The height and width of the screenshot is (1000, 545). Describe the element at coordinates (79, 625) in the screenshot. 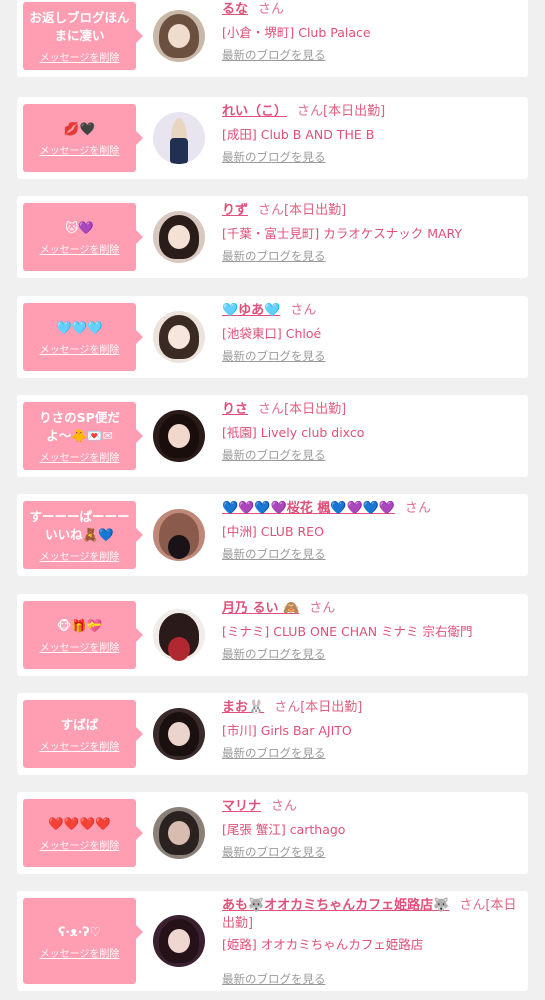

I see `message-text: 🐵🎁💝` at that location.